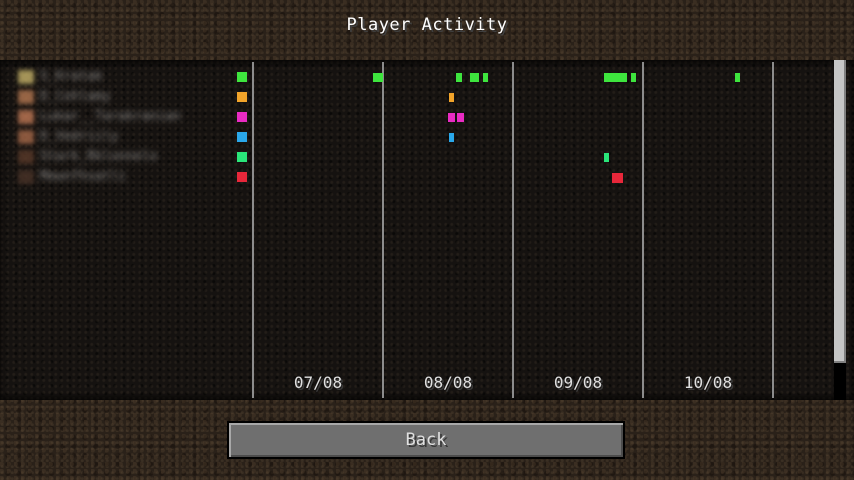  What do you see at coordinates (83, 176) in the screenshot?
I see `player-name: Mewnfhsatli` at bounding box center [83, 176].